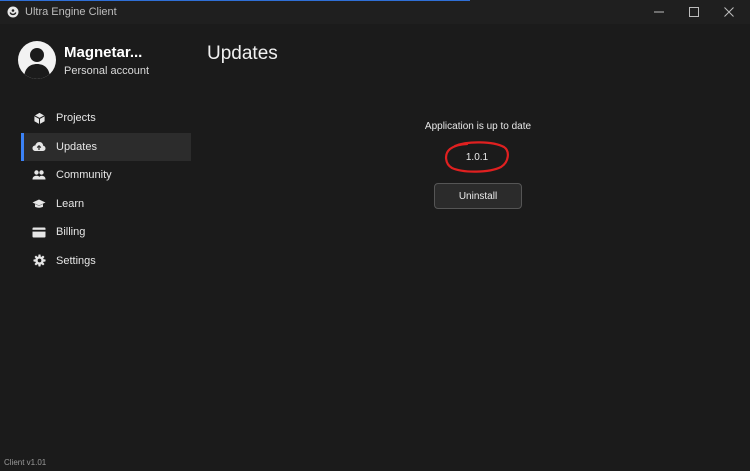  I want to click on cube-icon, so click(39, 118).